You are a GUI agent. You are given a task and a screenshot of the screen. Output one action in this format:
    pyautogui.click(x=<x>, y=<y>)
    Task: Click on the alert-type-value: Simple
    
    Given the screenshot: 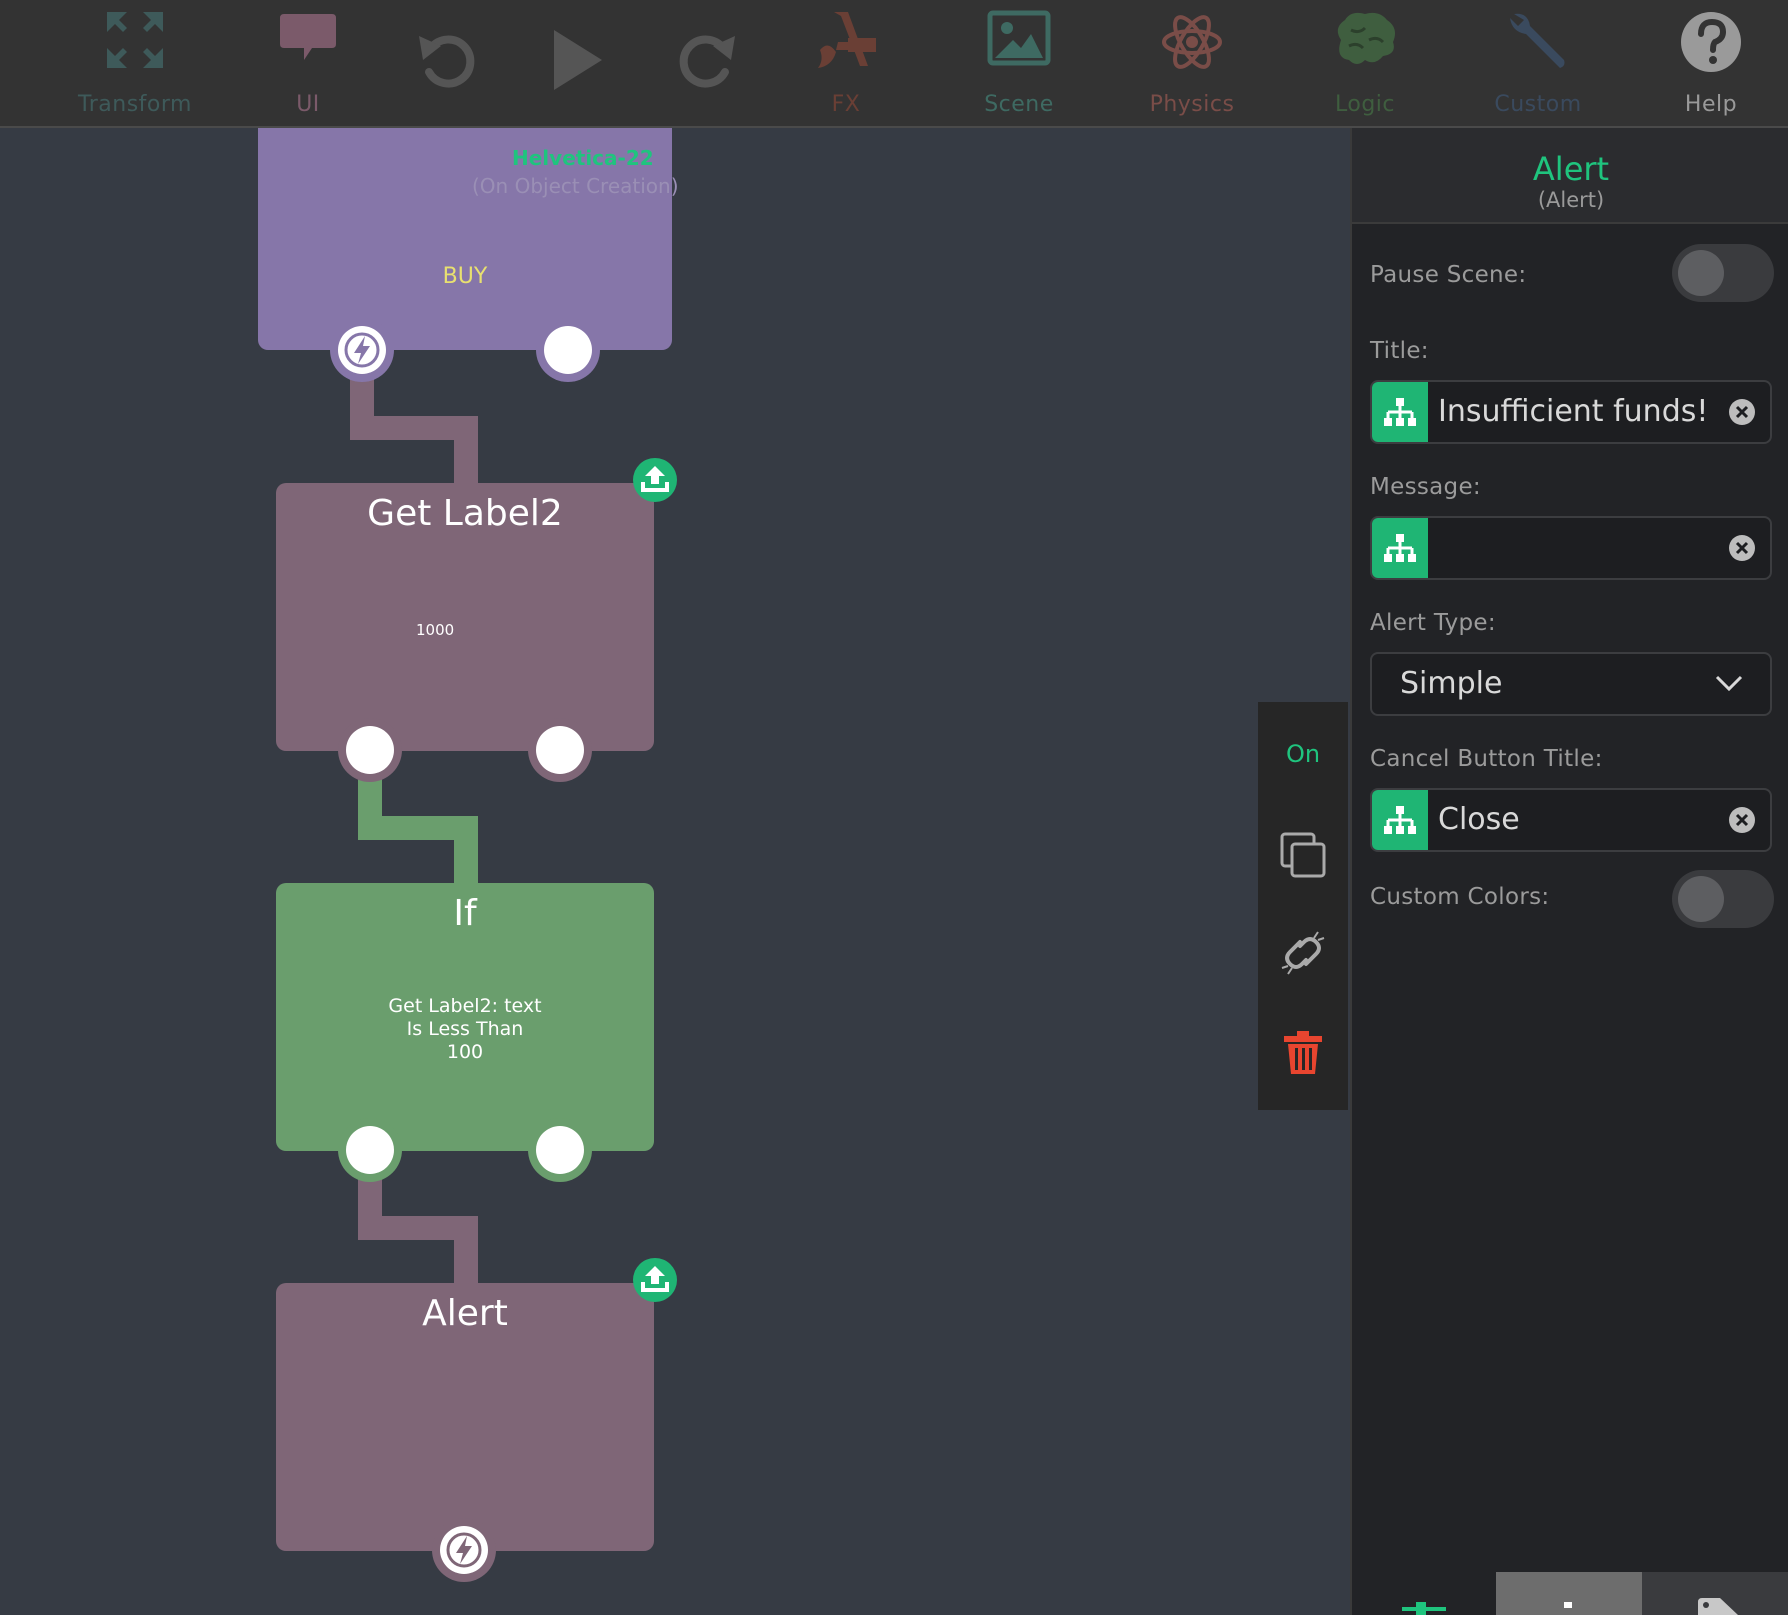 What is the action you would take?
    pyautogui.click(x=1451, y=683)
    